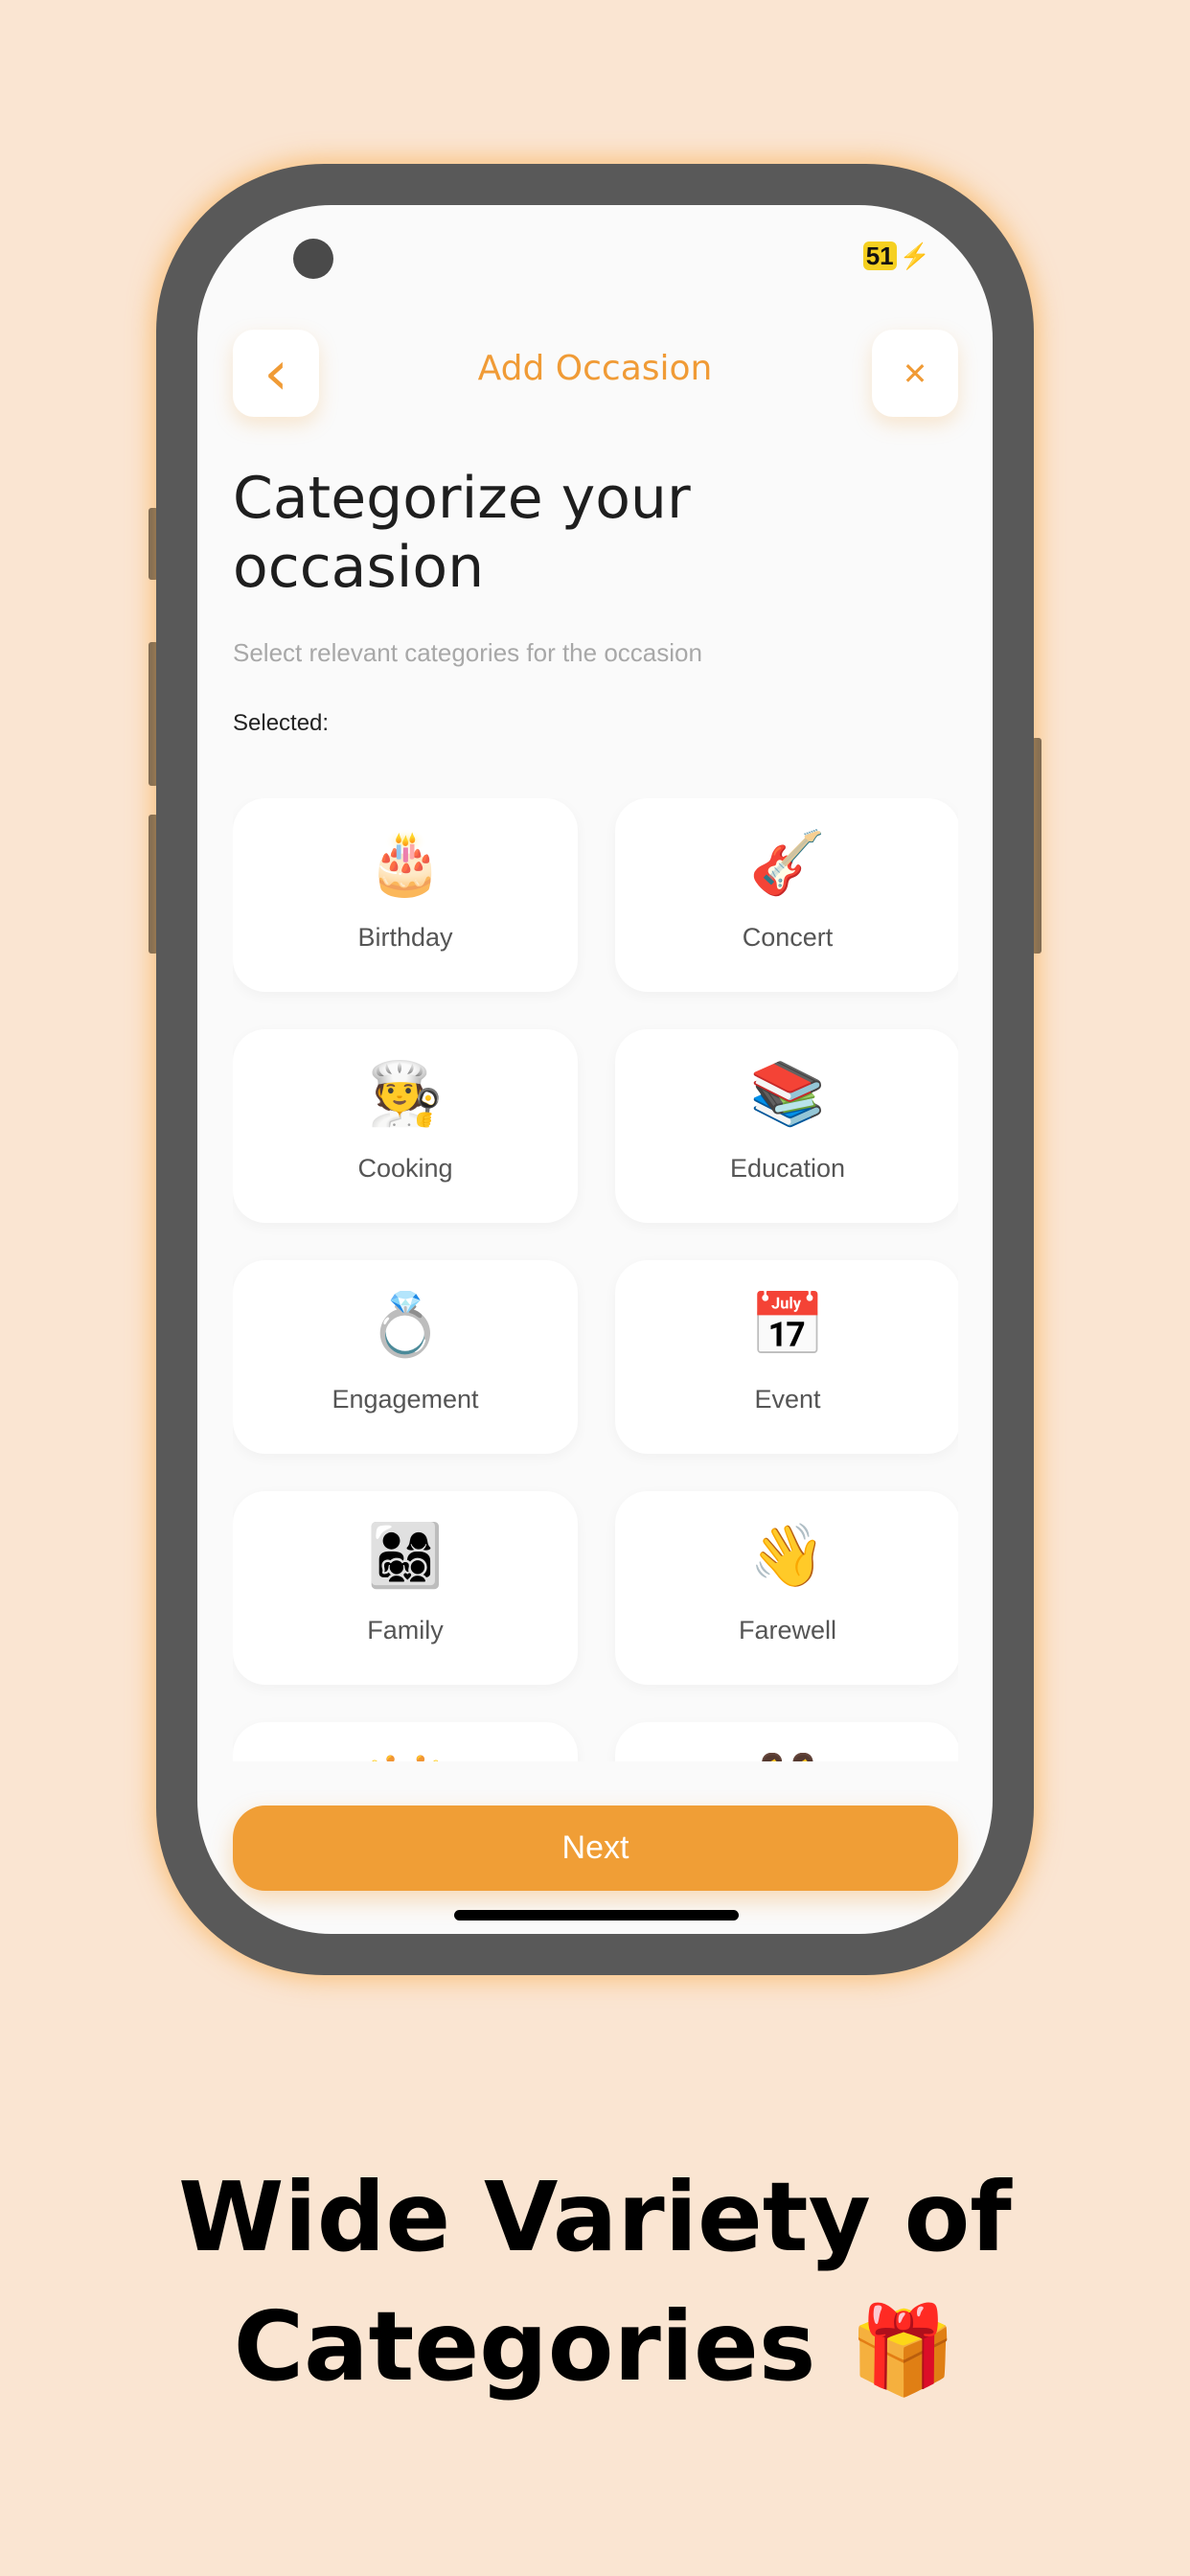 Image resolution: width=1190 pixels, height=2576 pixels. I want to click on category-card: 📚 Education, so click(787, 1126).